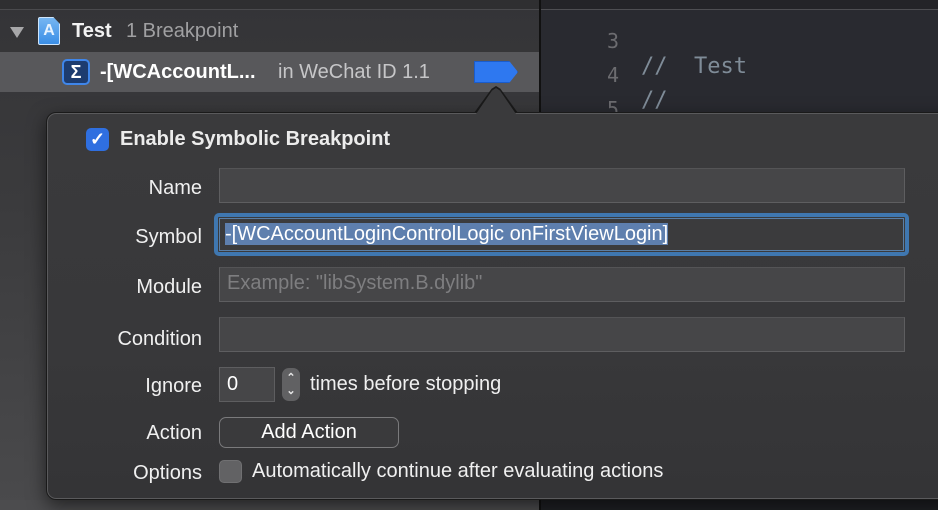 The width and height of the screenshot is (938, 510). Describe the element at coordinates (76, 72) in the screenshot. I see `sigma-icon: Σ` at that location.